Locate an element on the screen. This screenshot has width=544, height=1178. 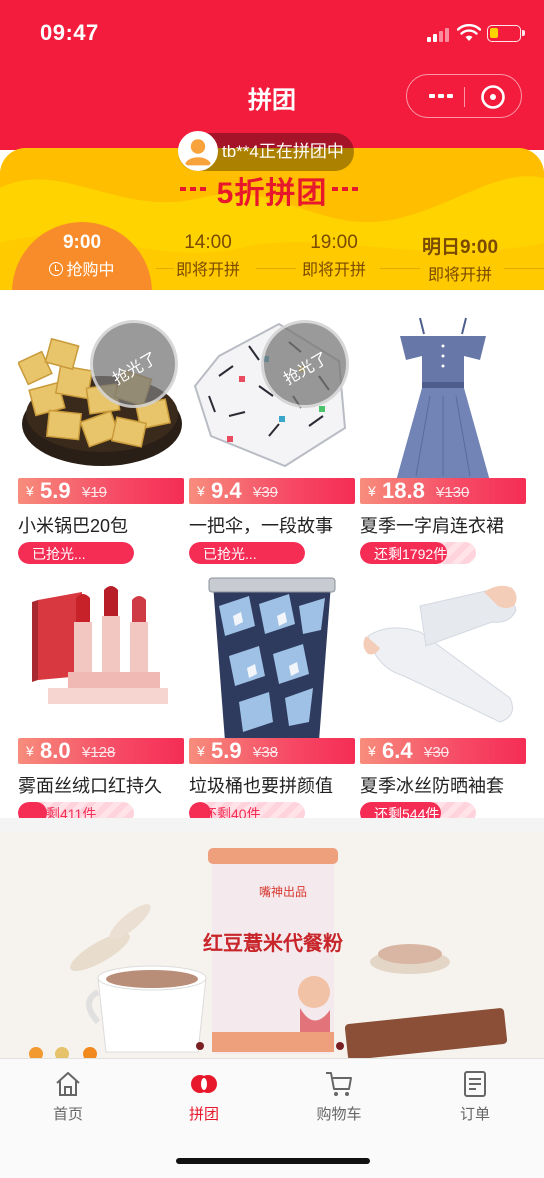
tab-cart: 购物车 is located at coordinates (339, 1096).